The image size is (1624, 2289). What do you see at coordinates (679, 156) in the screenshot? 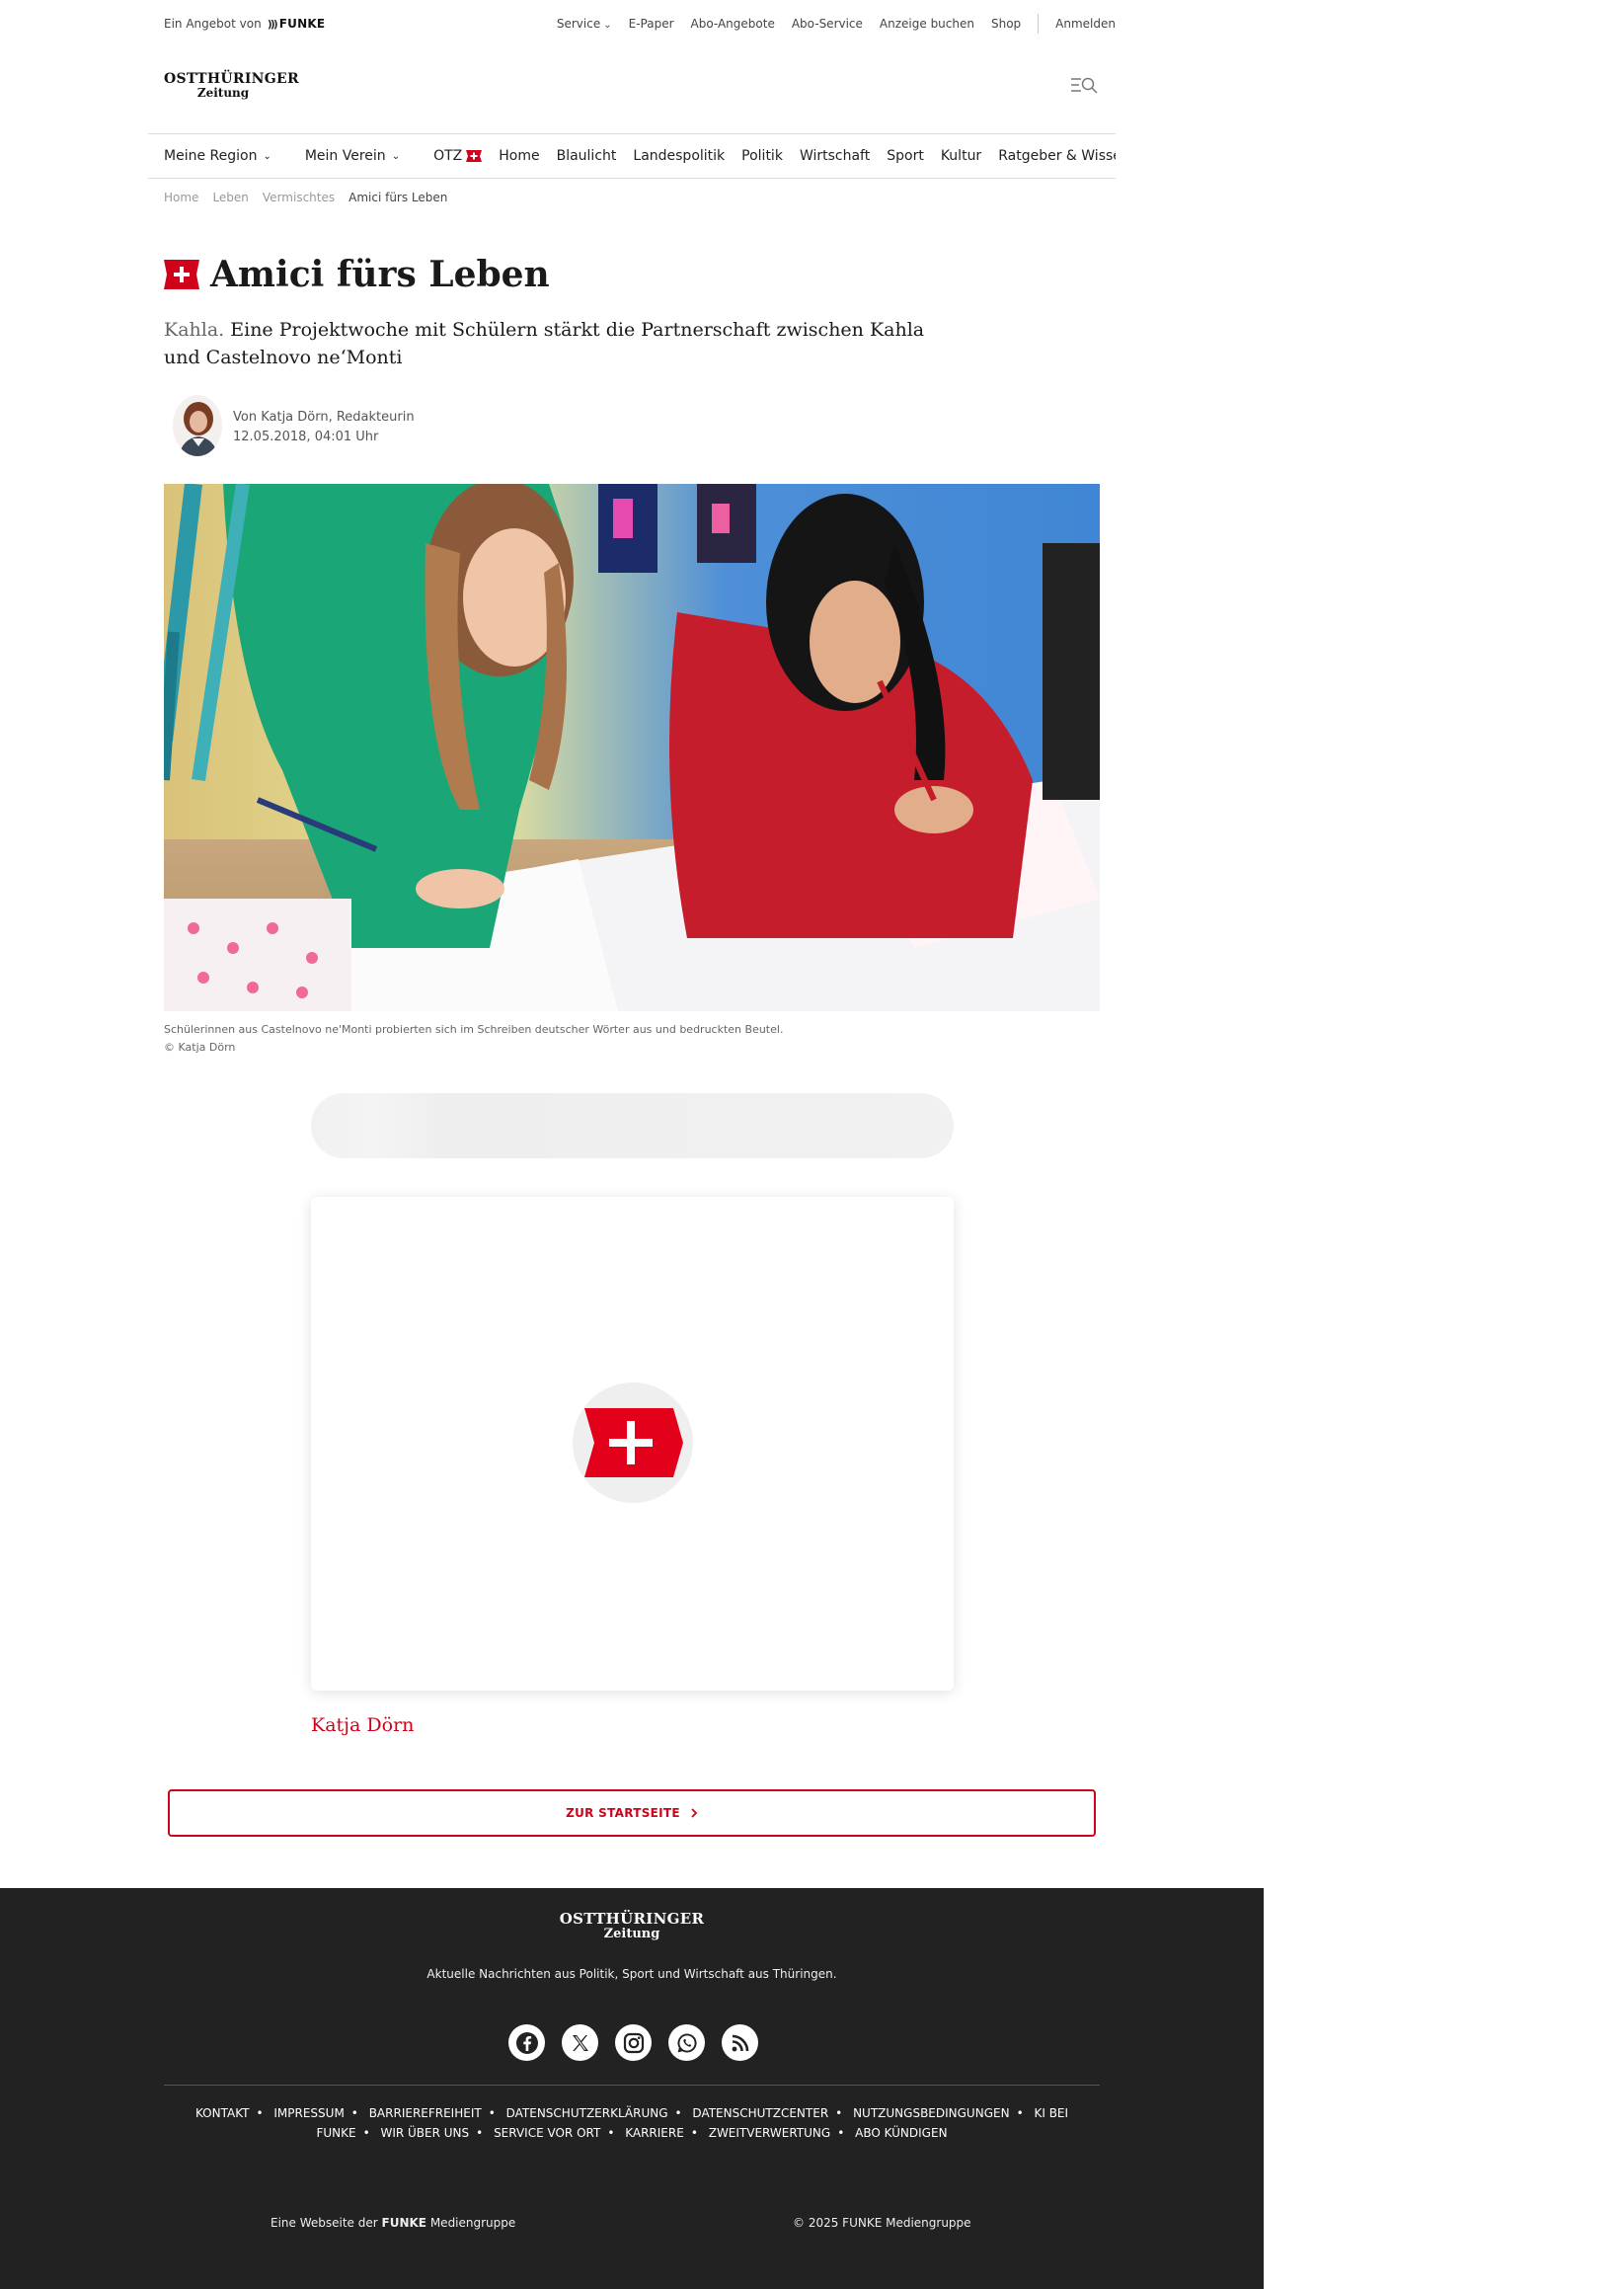
I see `nav-landespolitik: Landespolitik` at bounding box center [679, 156].